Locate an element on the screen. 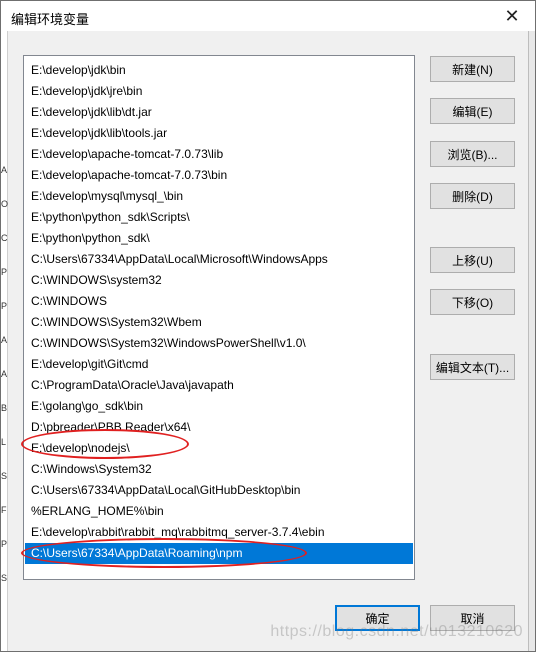 This screenshot has height=652, width=536. delete-button: 删除(D) is located at coordinates (472, 196).